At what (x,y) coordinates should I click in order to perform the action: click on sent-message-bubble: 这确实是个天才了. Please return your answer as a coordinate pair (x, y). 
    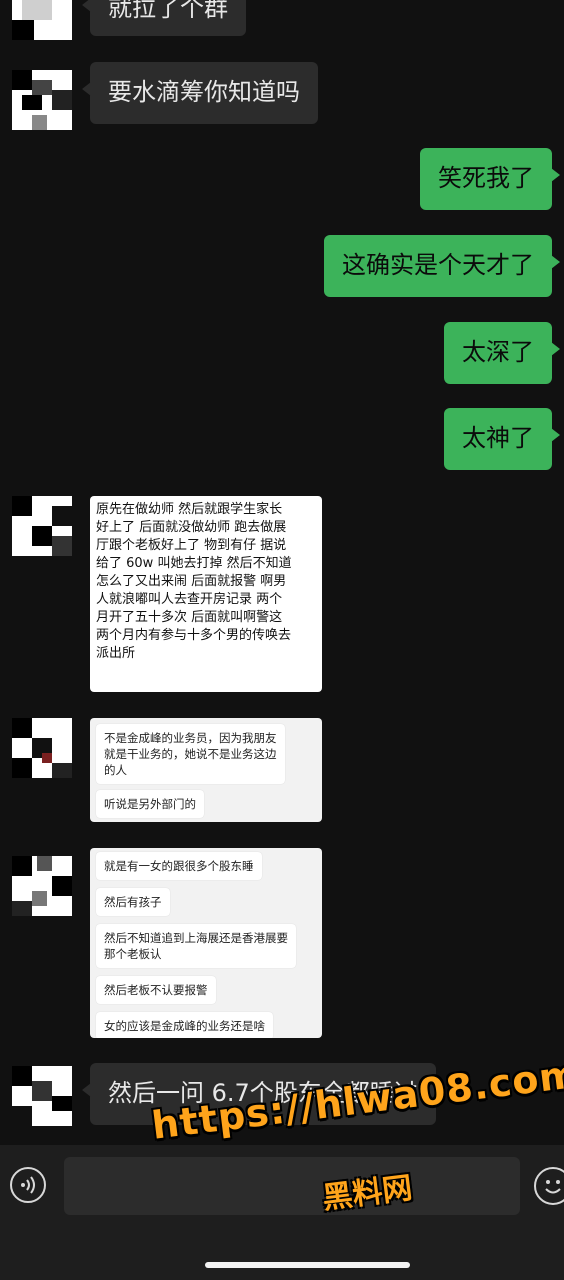
    Looking at the image, I should click on (442, 266).